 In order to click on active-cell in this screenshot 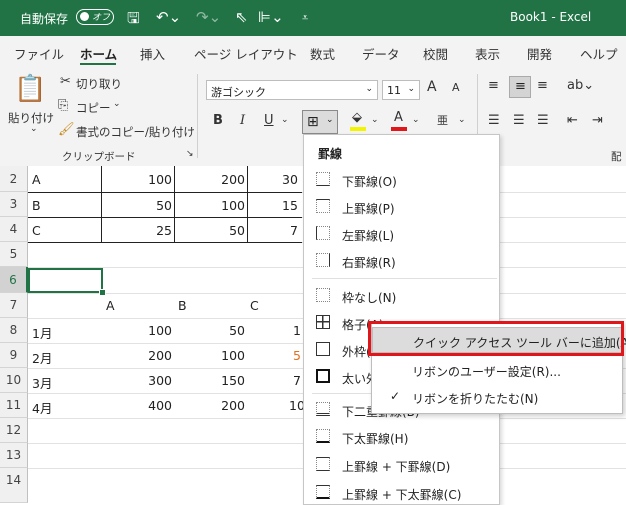, I will do `click(65, 280)`.